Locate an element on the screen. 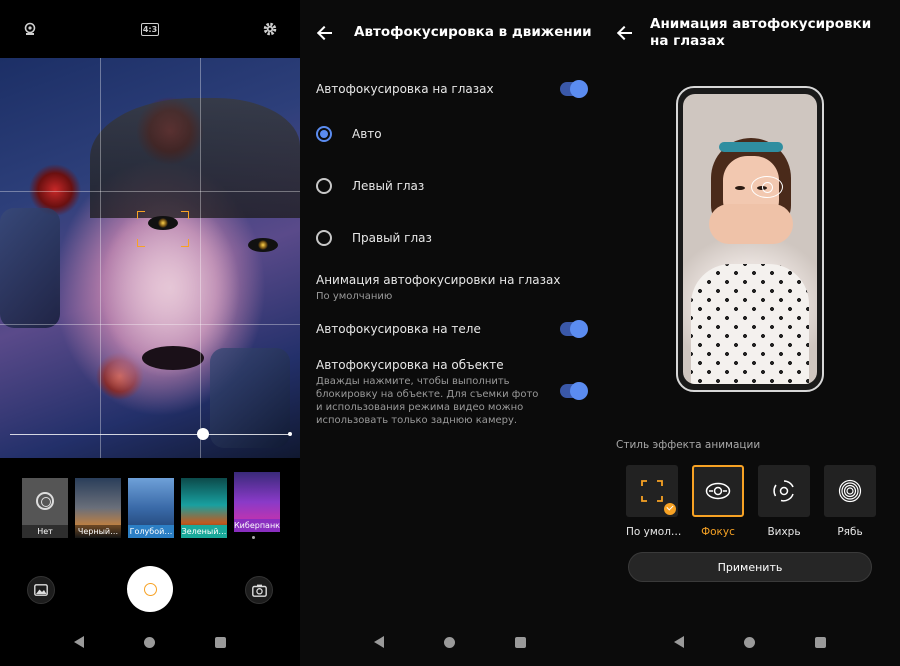  gallery-button is located at coordinates (41, 590).